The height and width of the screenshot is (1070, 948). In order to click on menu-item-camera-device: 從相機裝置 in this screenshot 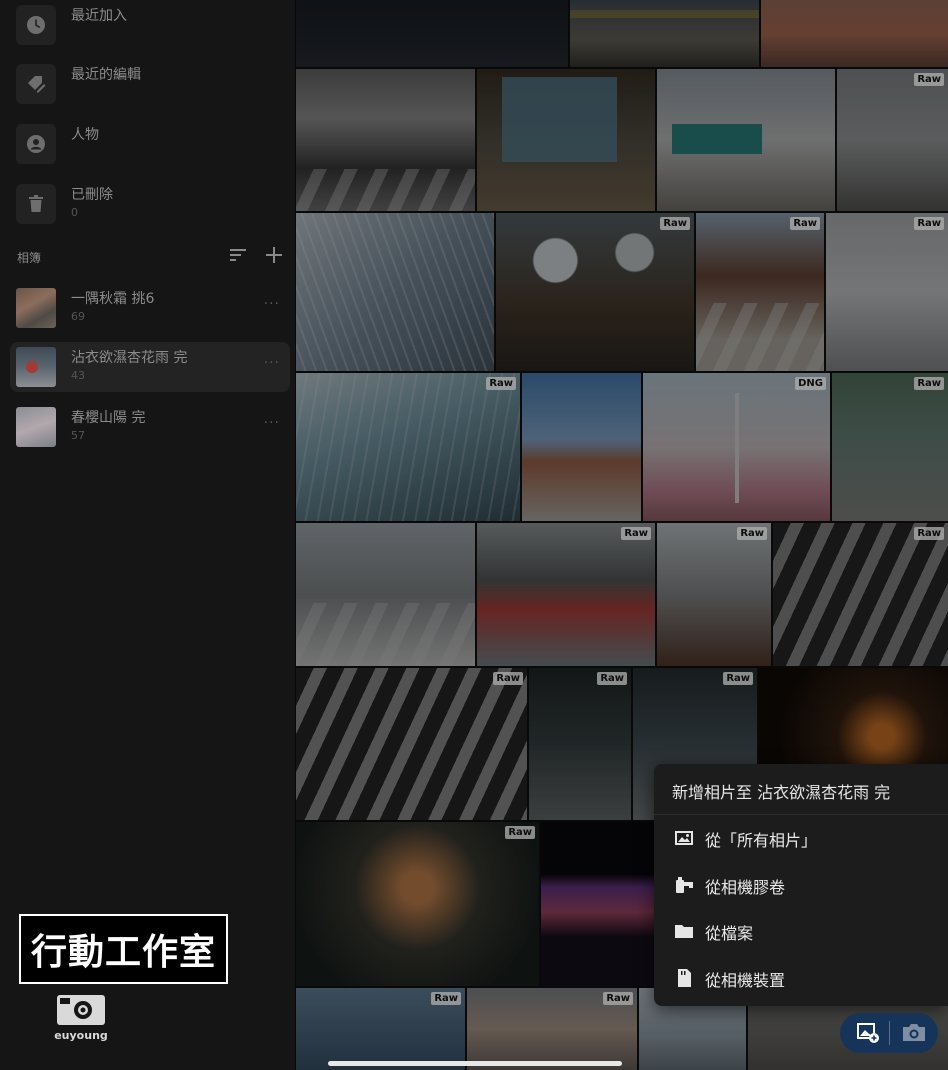, I will do `click(801, 978)`.